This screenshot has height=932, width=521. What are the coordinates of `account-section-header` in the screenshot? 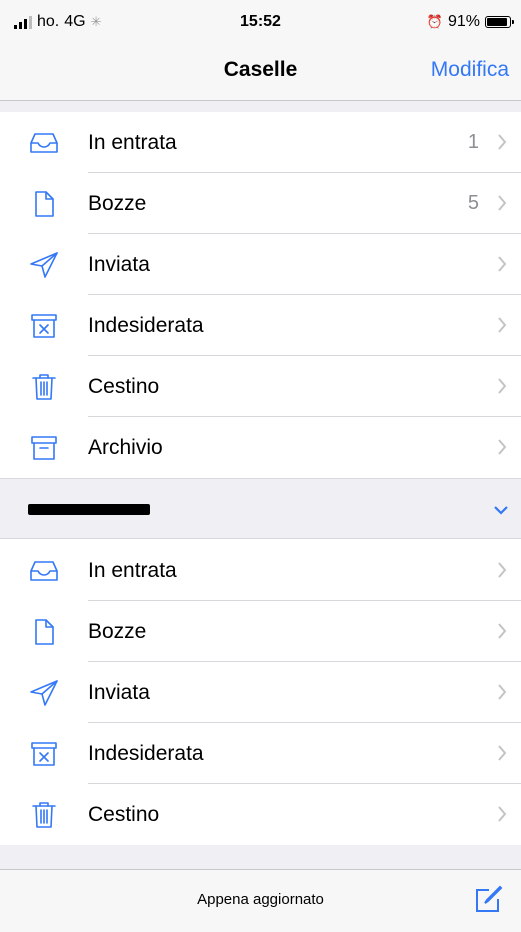 It's located at (260, 508).